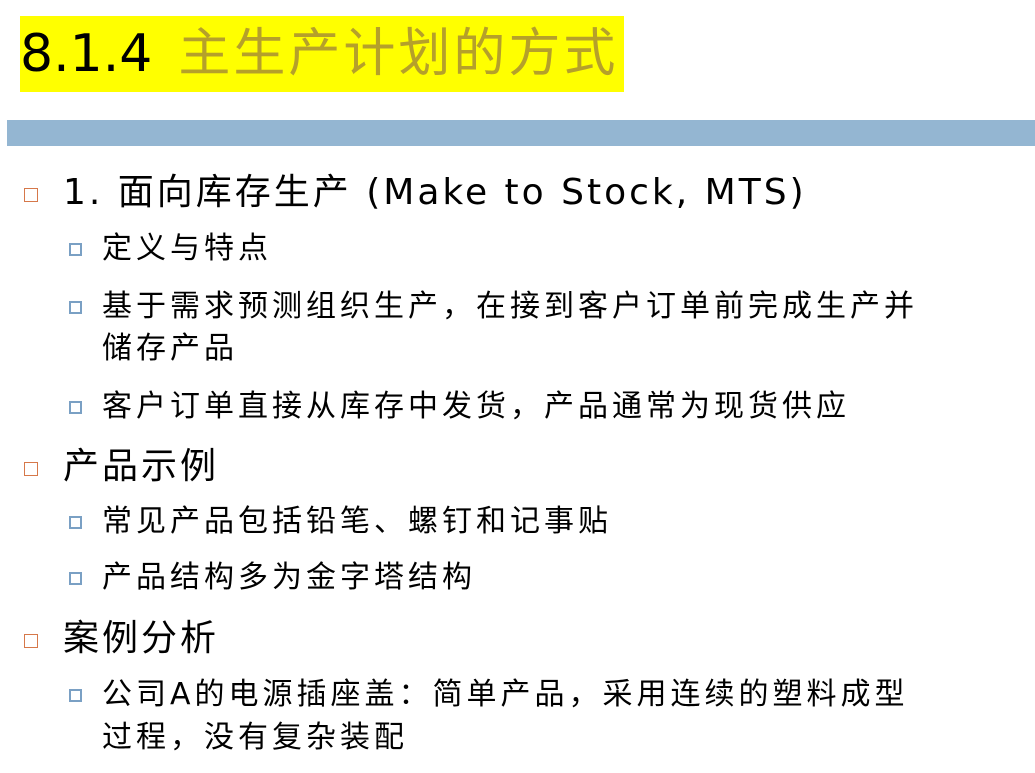 The image size is (1035, 773). I want to click on bullet-common-products: 常见产品包括铅笔、螺钉和记事贴, so click(357, 521).